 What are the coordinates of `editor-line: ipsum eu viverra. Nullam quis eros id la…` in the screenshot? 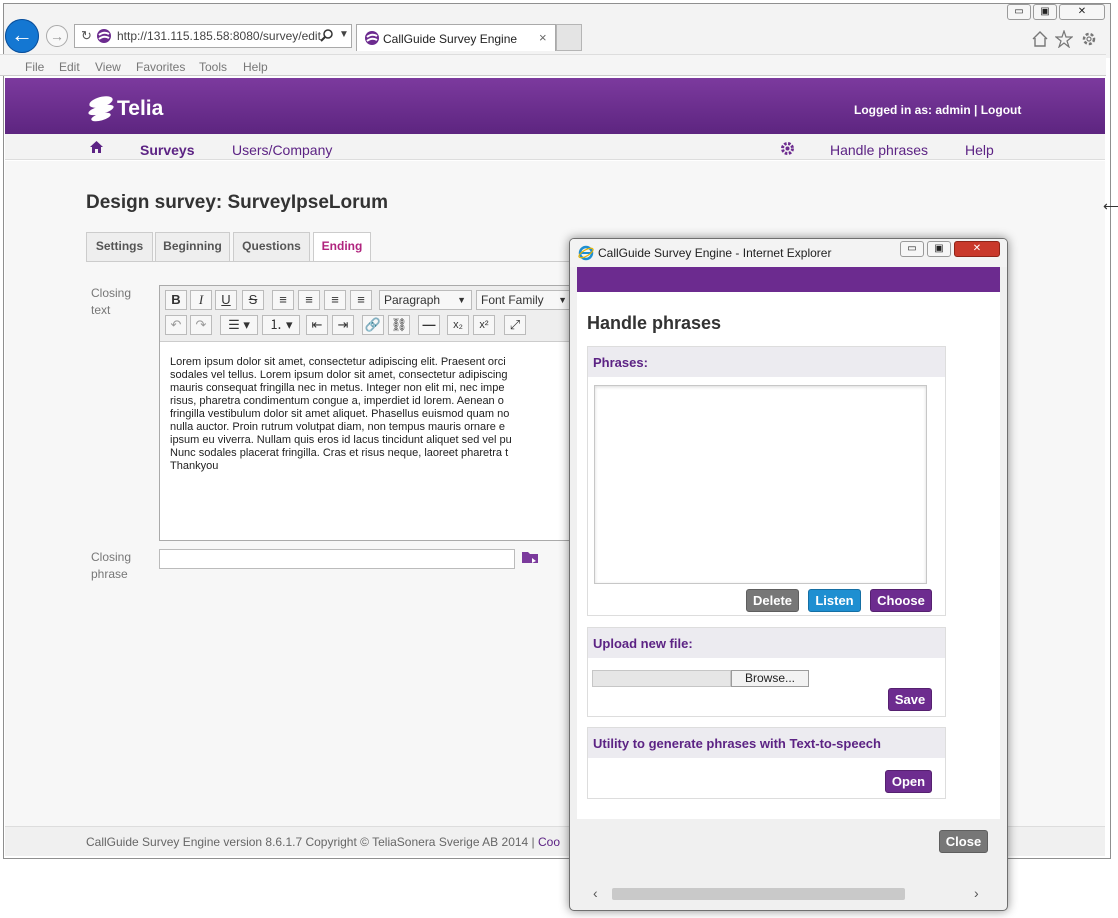 It's located at (341, 440).